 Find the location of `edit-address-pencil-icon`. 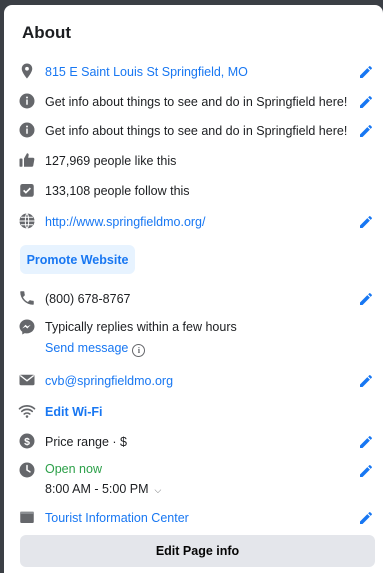

edit-address-pencil-icon is located at coordinates (366, 72).